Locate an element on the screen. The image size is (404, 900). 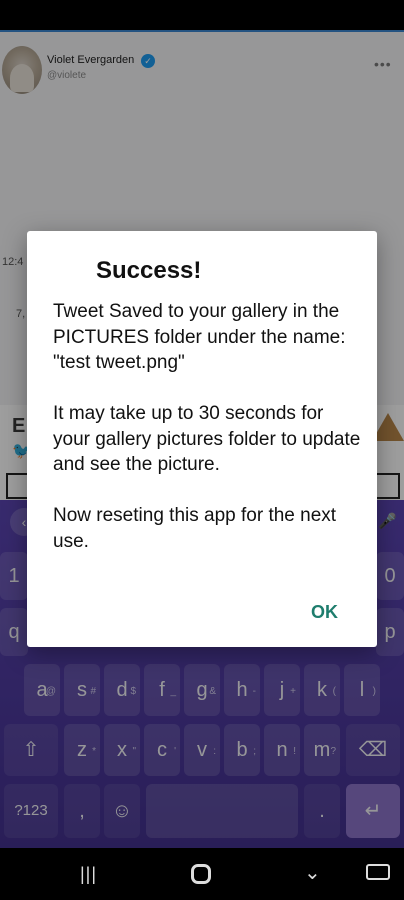
status-bar is located at coordinates (202, 15).